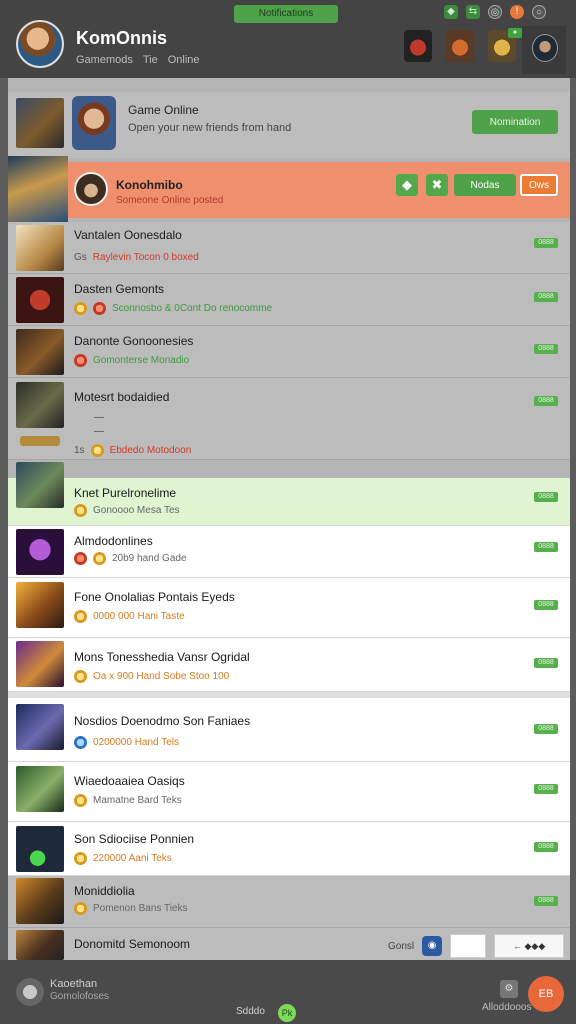 The width and height of the screenshot is (576, 1024). Describe the element at coordinates (80, 257) in the screenshot. I see `row-sub-a: Gs` at that location.